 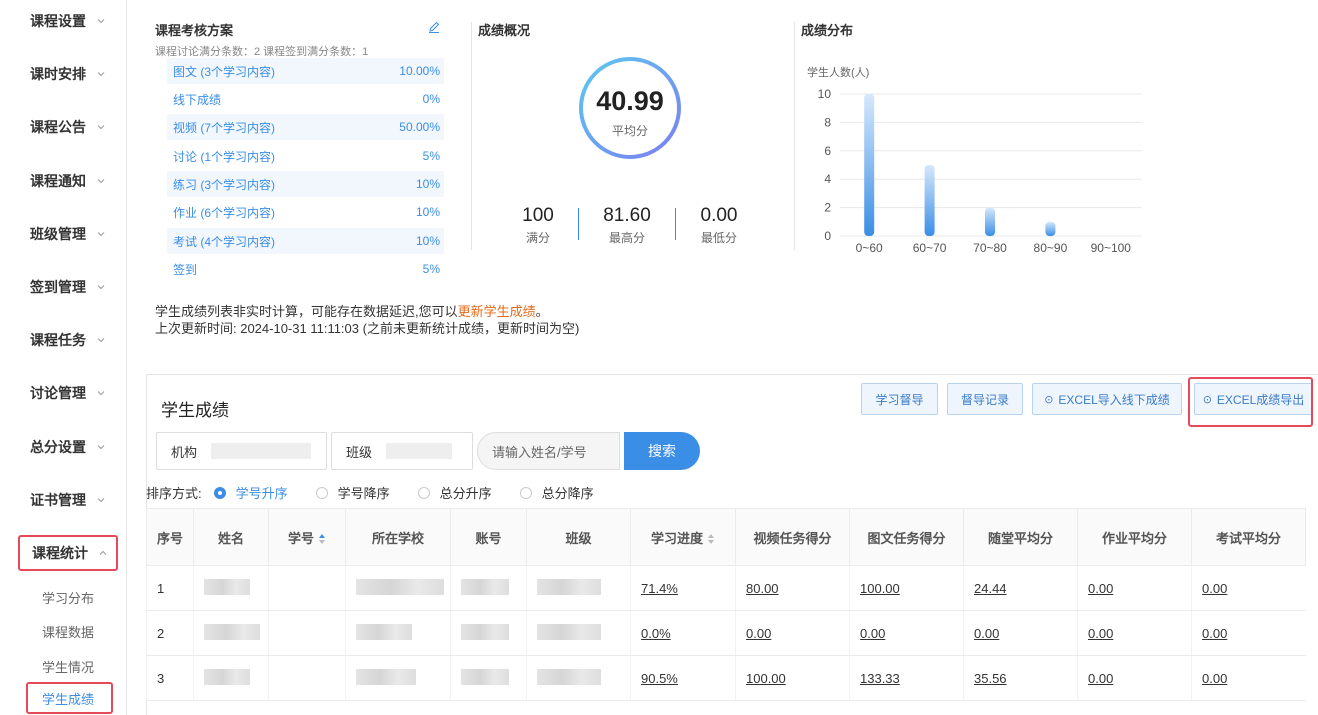 I want to click on sort-label: 排序方式:, so click(x=174, y=493).